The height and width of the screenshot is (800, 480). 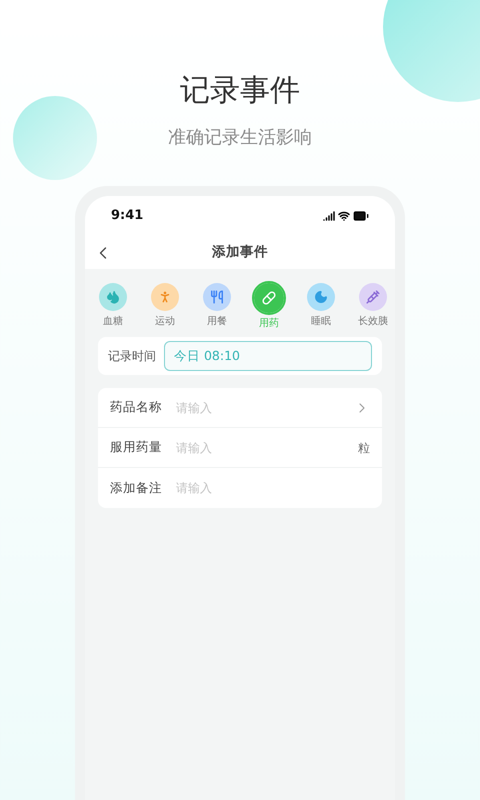 What do you see at coordinates (136, 487) in the screenshot?
I see `field-label: 添加备注` at bounding box center [136, 487].